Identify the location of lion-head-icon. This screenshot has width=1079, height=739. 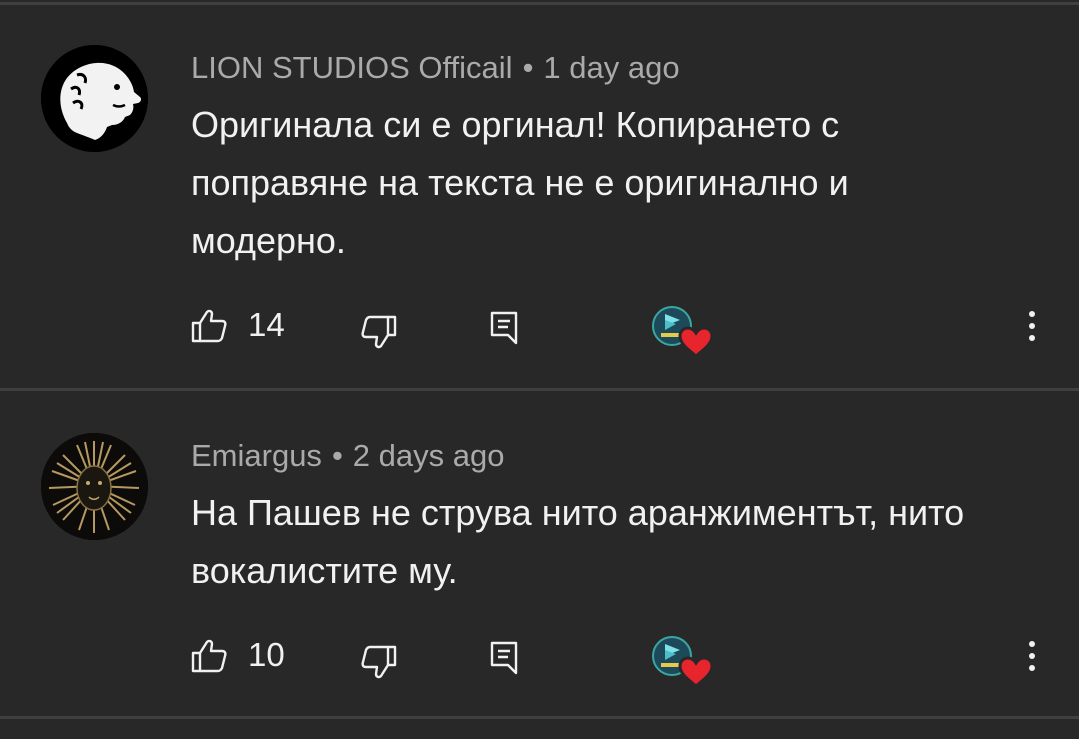
(94, 98).